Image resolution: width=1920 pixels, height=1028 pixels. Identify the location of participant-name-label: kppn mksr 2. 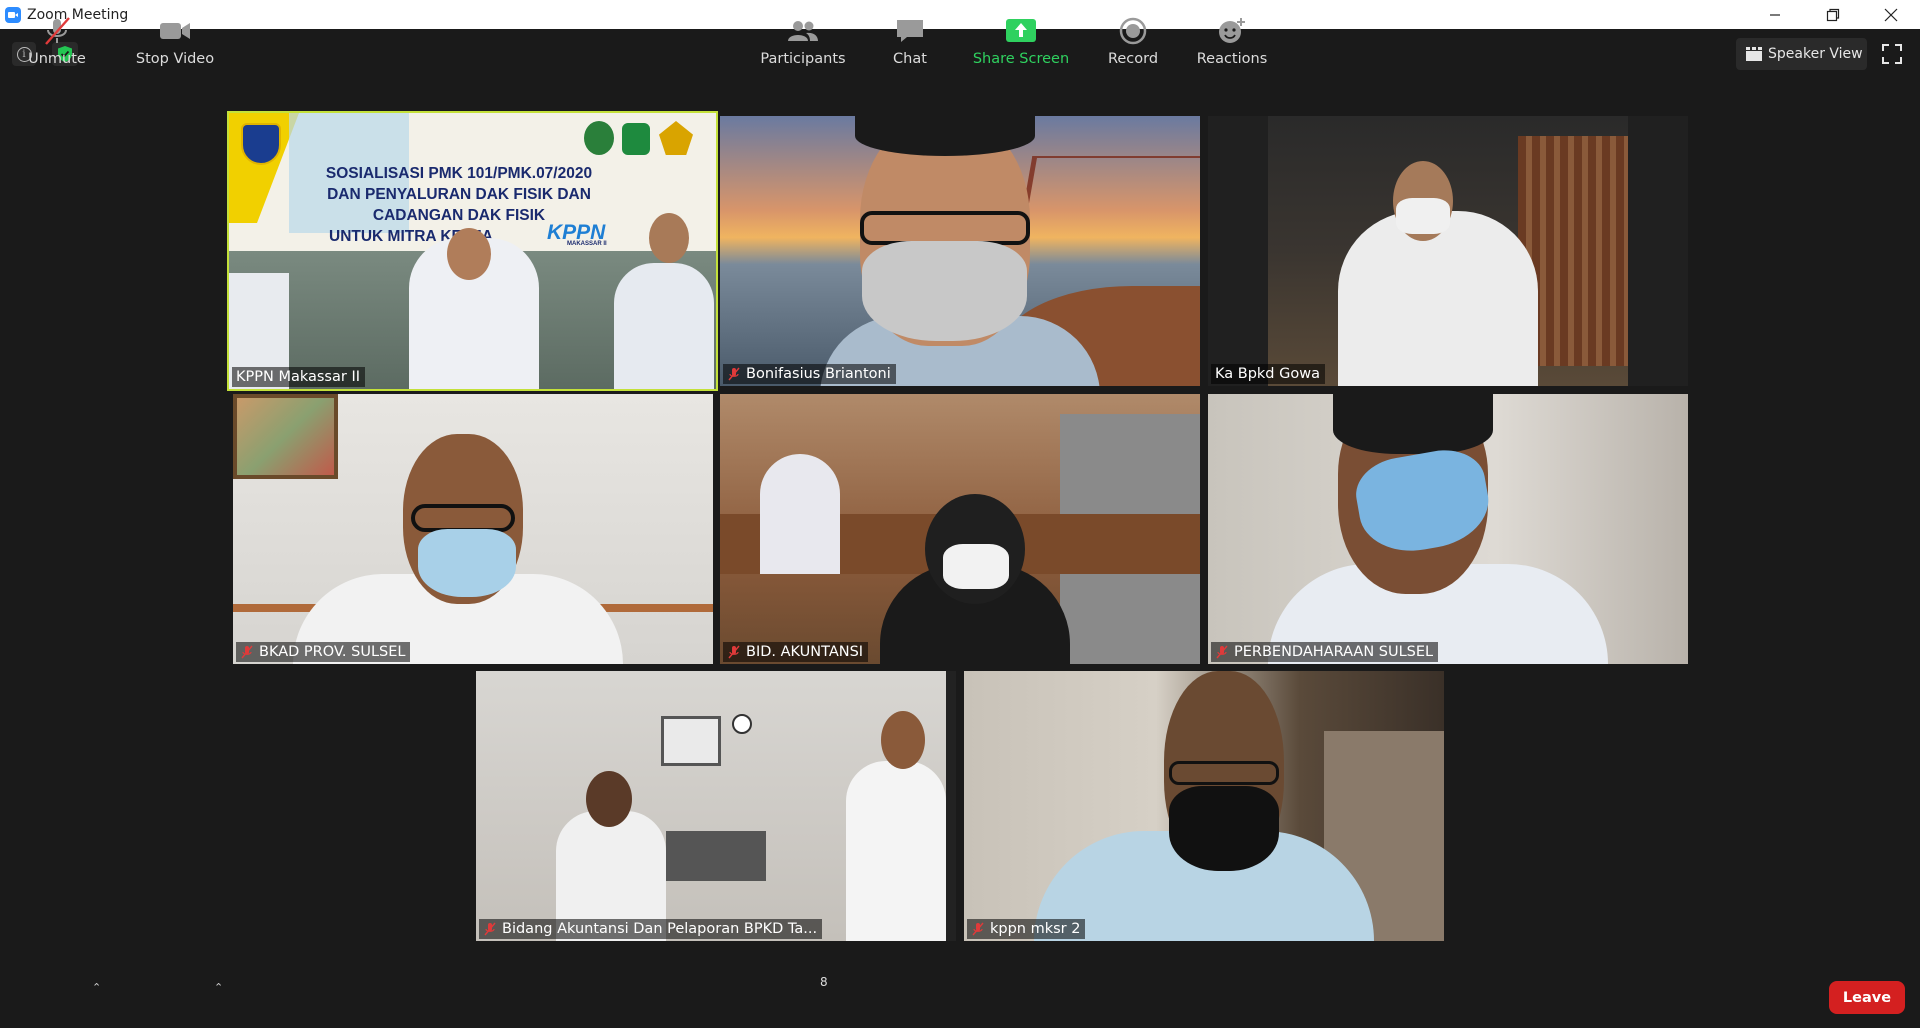
(1026, 929).